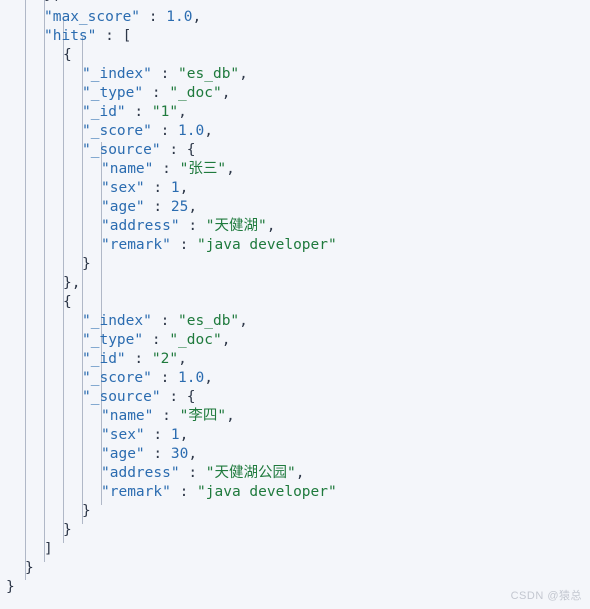 The width and height of the screenshot is (590, 609). What do you see at coordinates (295, 359) in the screenshot?
I see `code-line: "_id" : "2",` at bounding box center [295, 359].